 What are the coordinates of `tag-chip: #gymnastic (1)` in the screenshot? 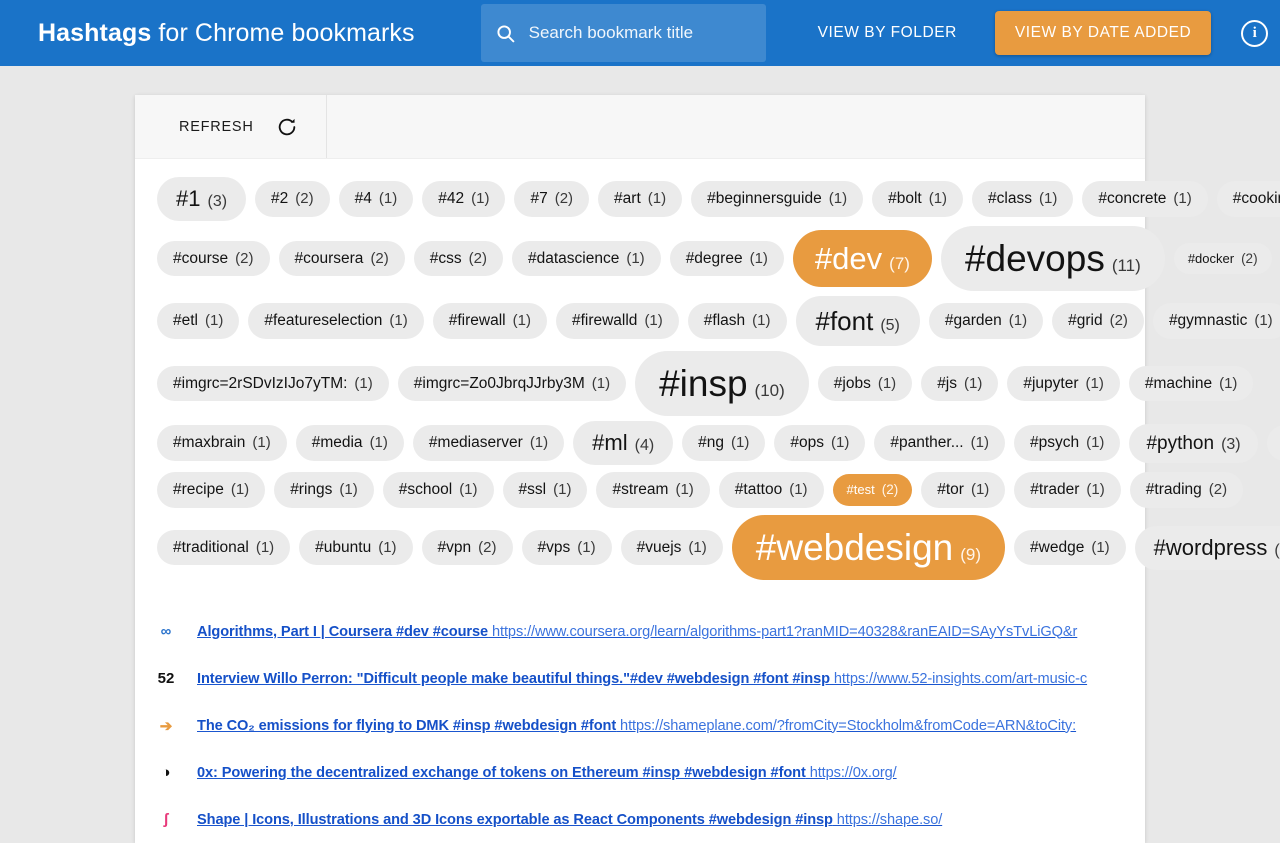 It's located at (1216, 321).